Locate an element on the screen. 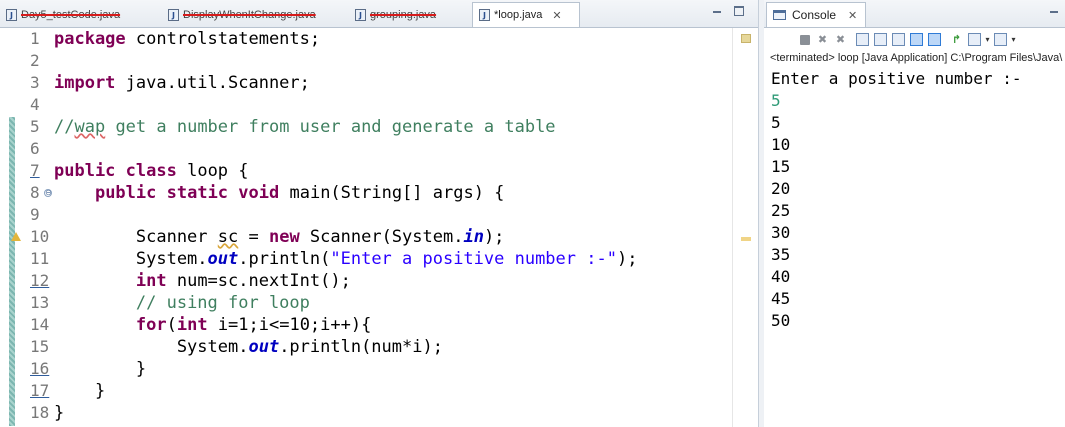 The image size is (1065, 427). tab-label: Console is located at coordinates (814, 15).